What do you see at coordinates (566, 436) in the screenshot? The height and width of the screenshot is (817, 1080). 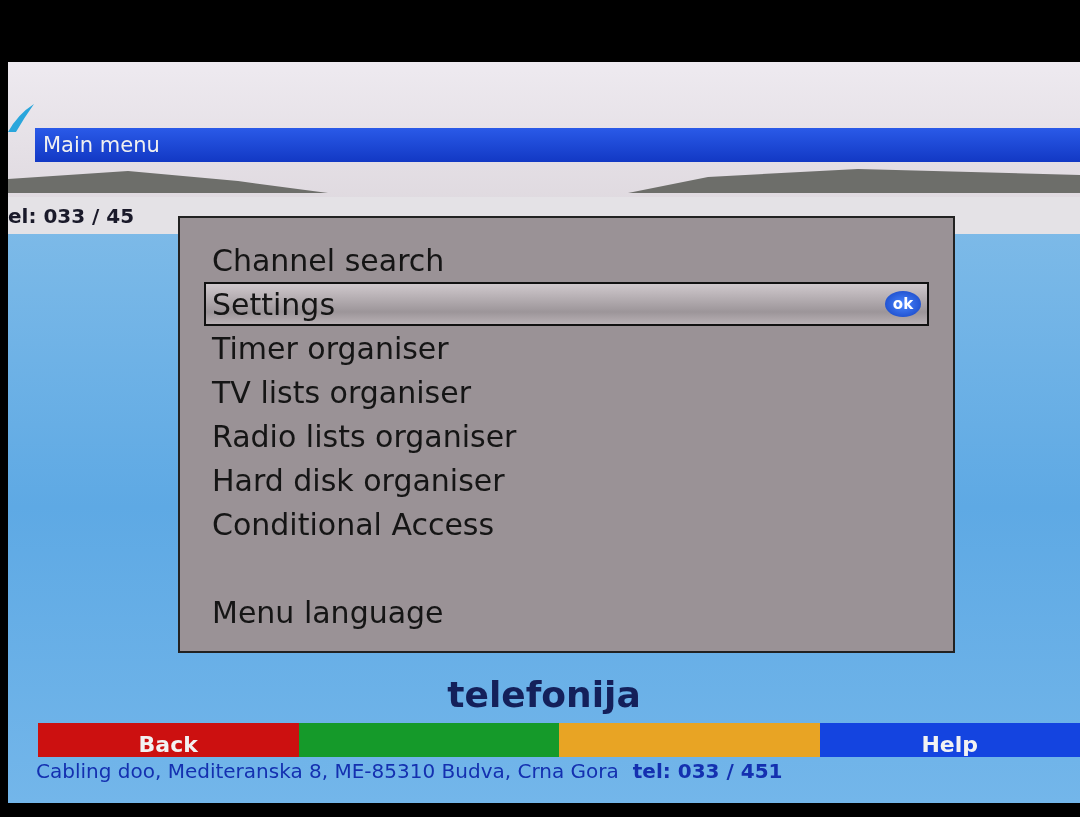 I see `menu-item: Radio lists organiser` at bounding box center [566, 436].